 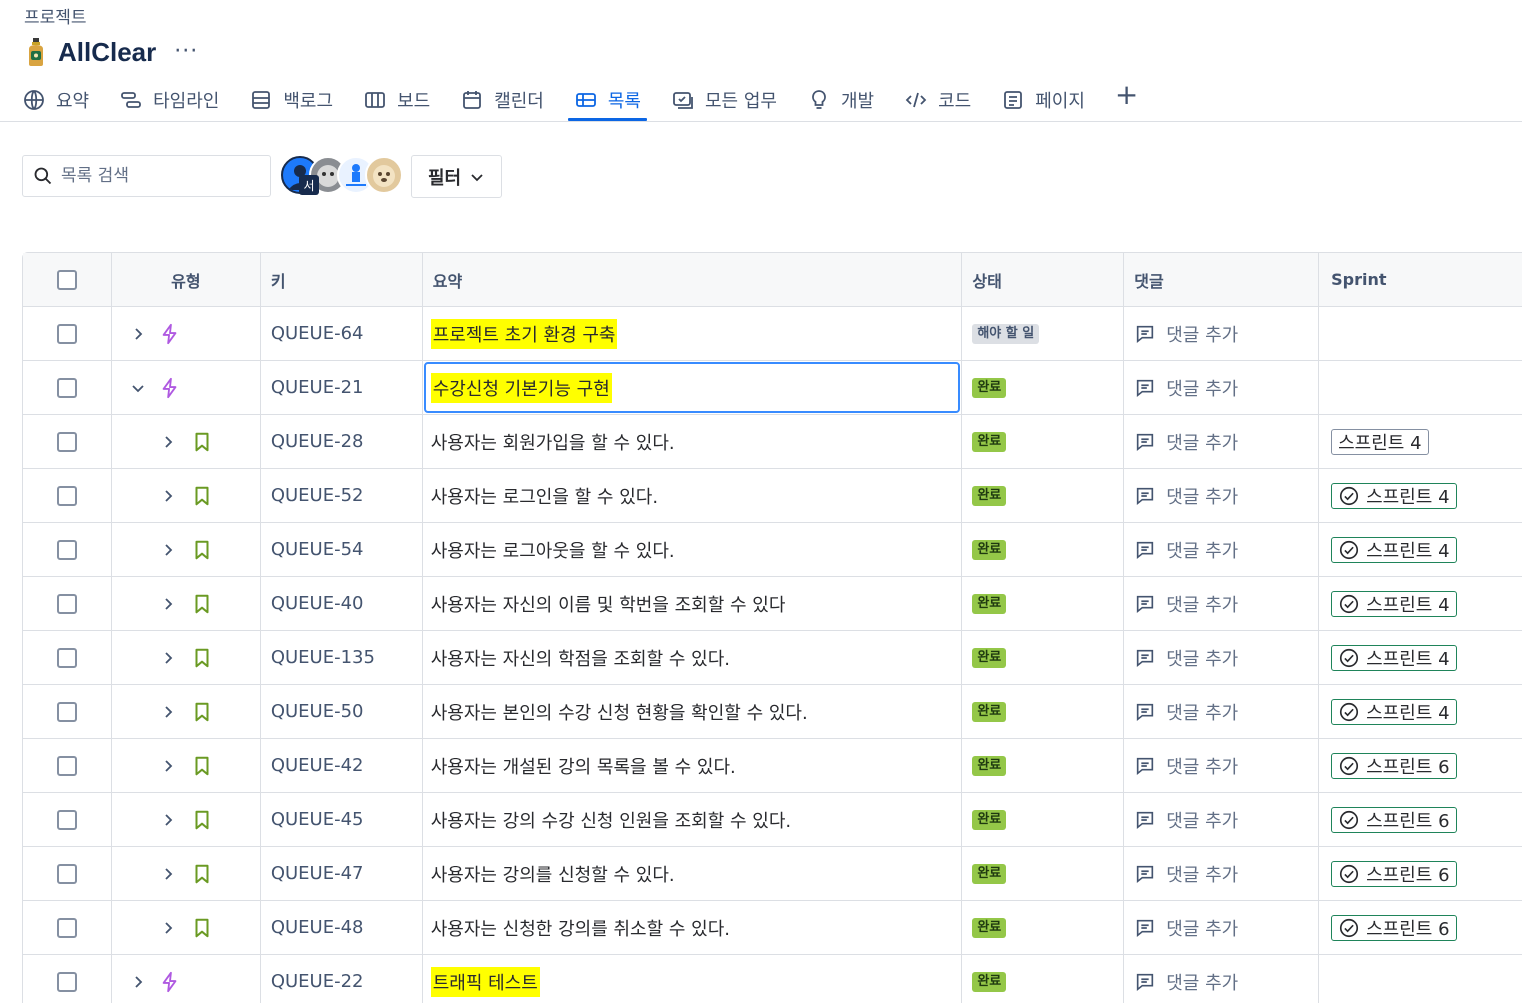 What do you see at coordinates (396, 100) in the screenshot?
I see `tab-board: 보드` at bounding box center [396, 100].